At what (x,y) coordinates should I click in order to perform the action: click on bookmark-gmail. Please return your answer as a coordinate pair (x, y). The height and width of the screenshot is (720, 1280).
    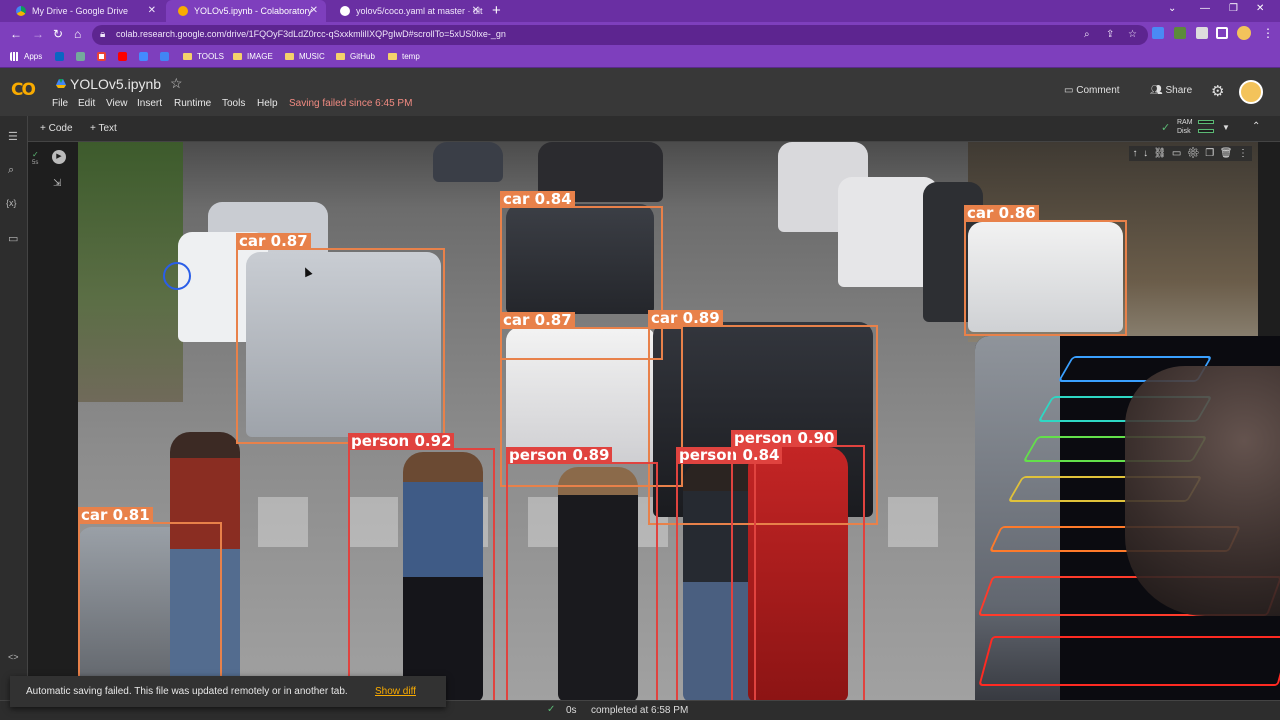
    Looking at the image, I should click on (104, 56).